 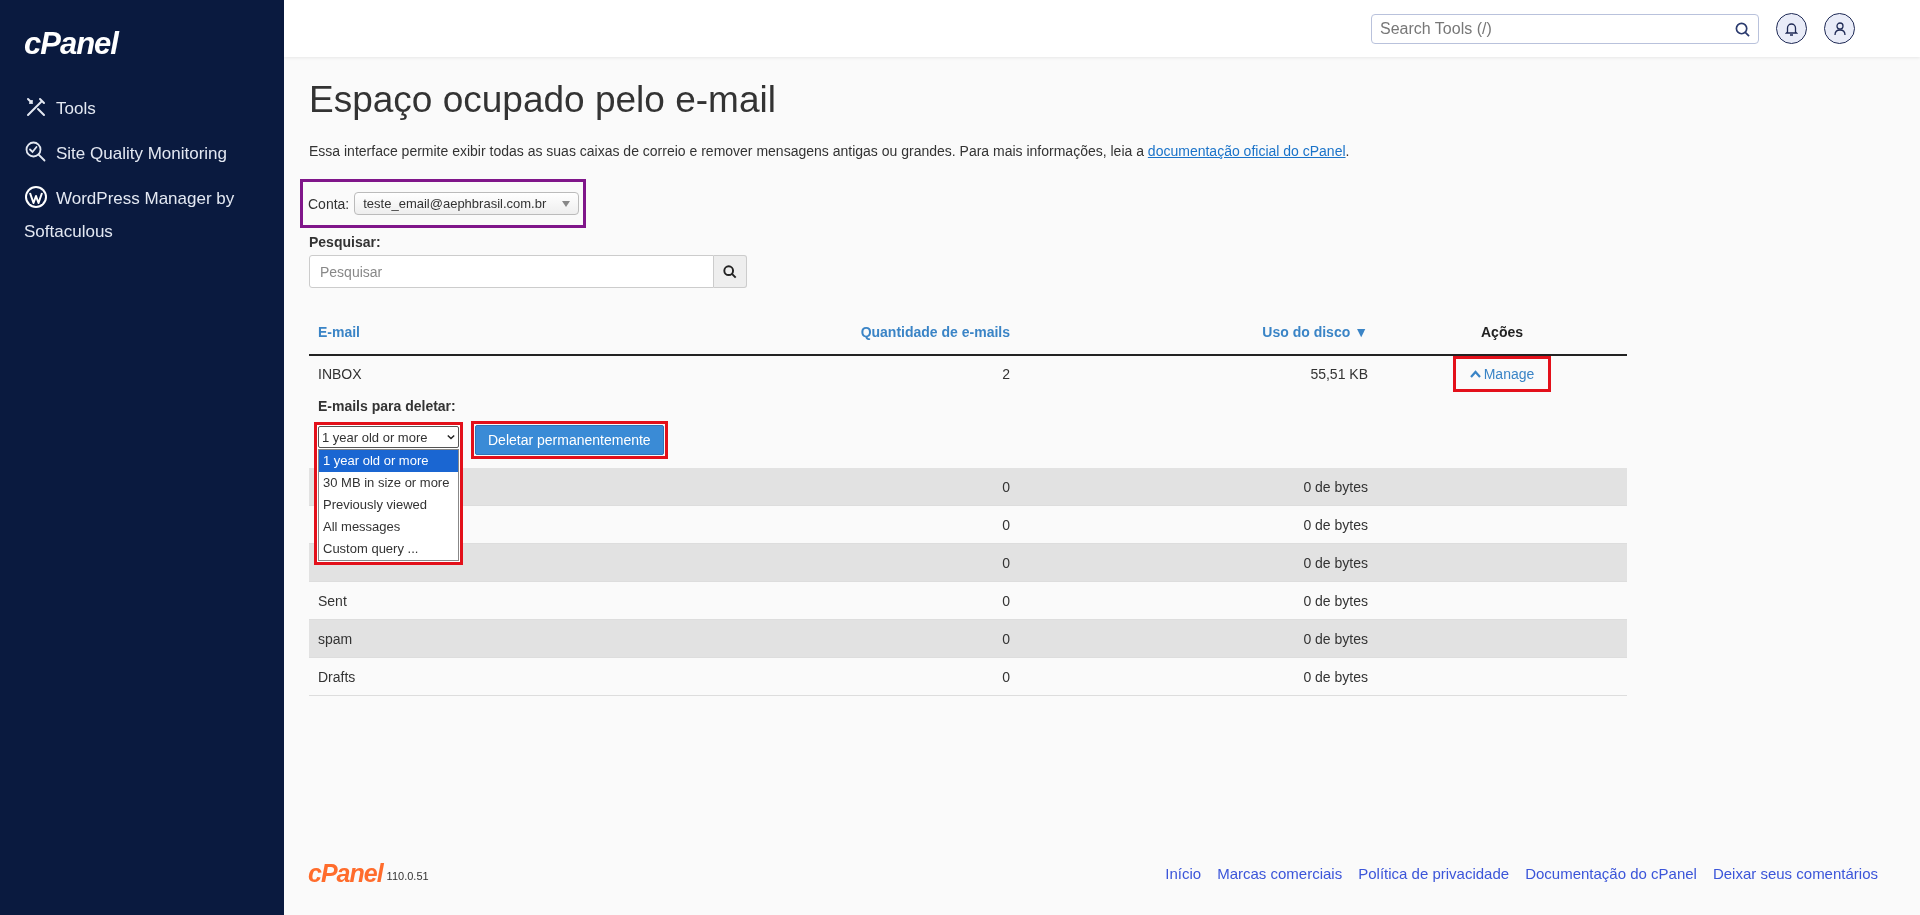 What do you see at coordinates (1502, 332) in the screenshot?
I see `column-header: Ações` at bounding box center [1502, 332].